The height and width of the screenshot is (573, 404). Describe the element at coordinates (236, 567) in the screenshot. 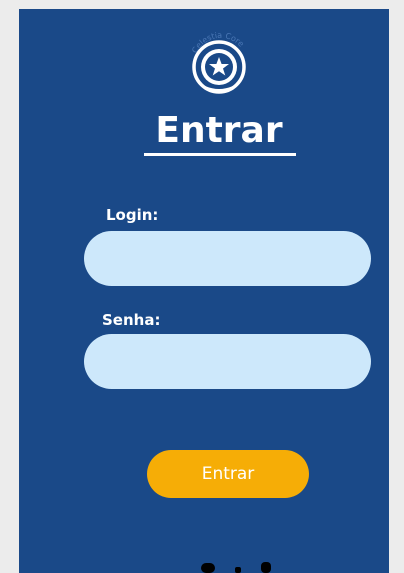

I see `cropped-bottom-glyphs` at that location.